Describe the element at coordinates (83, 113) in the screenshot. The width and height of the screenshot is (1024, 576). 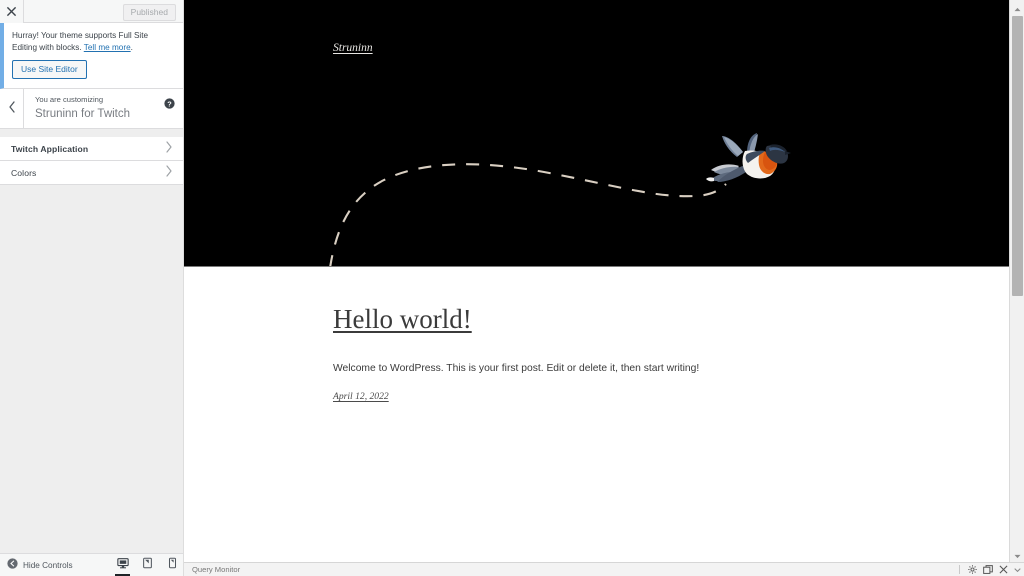
I see `customizing-title: Struninn for Twitch` at that location.